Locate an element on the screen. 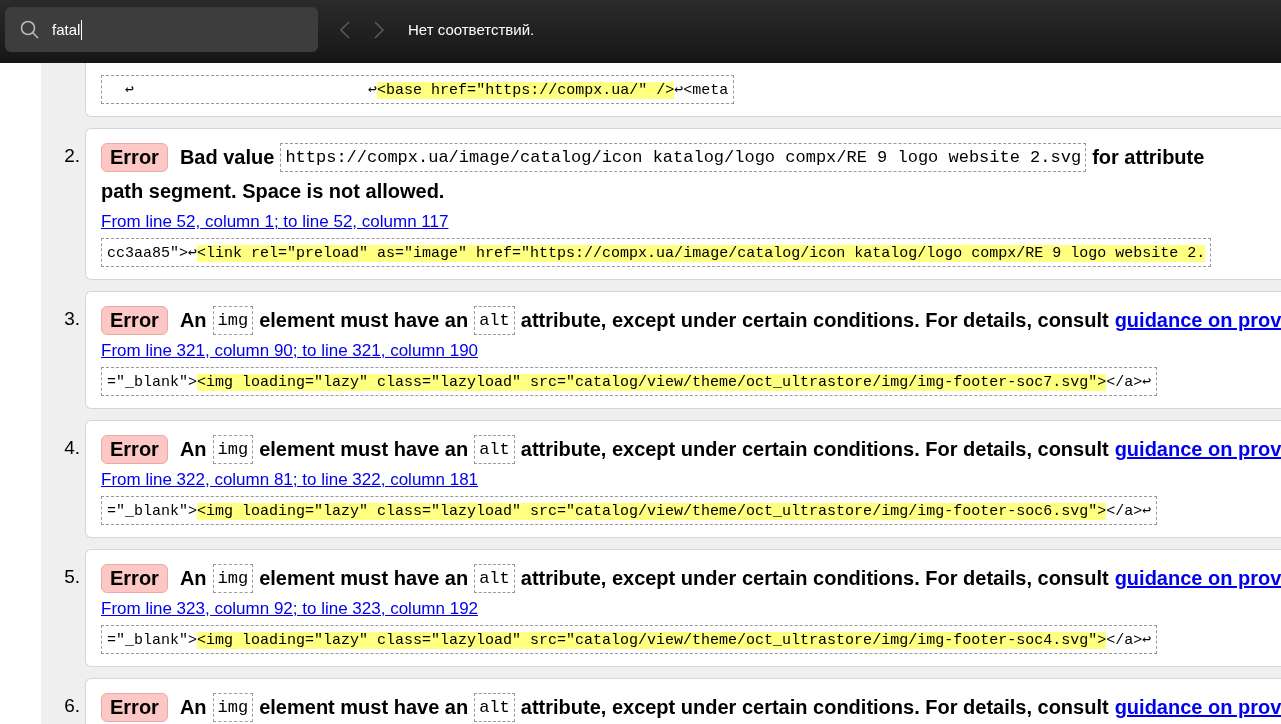  code-extract: ="_blank"><img loading="lazy" class="lazyload" src="catalog/view/theme/oct_ultrastore/img/img-footer-soc4.svg"></a>↩ is located at coordinates (629, 639).